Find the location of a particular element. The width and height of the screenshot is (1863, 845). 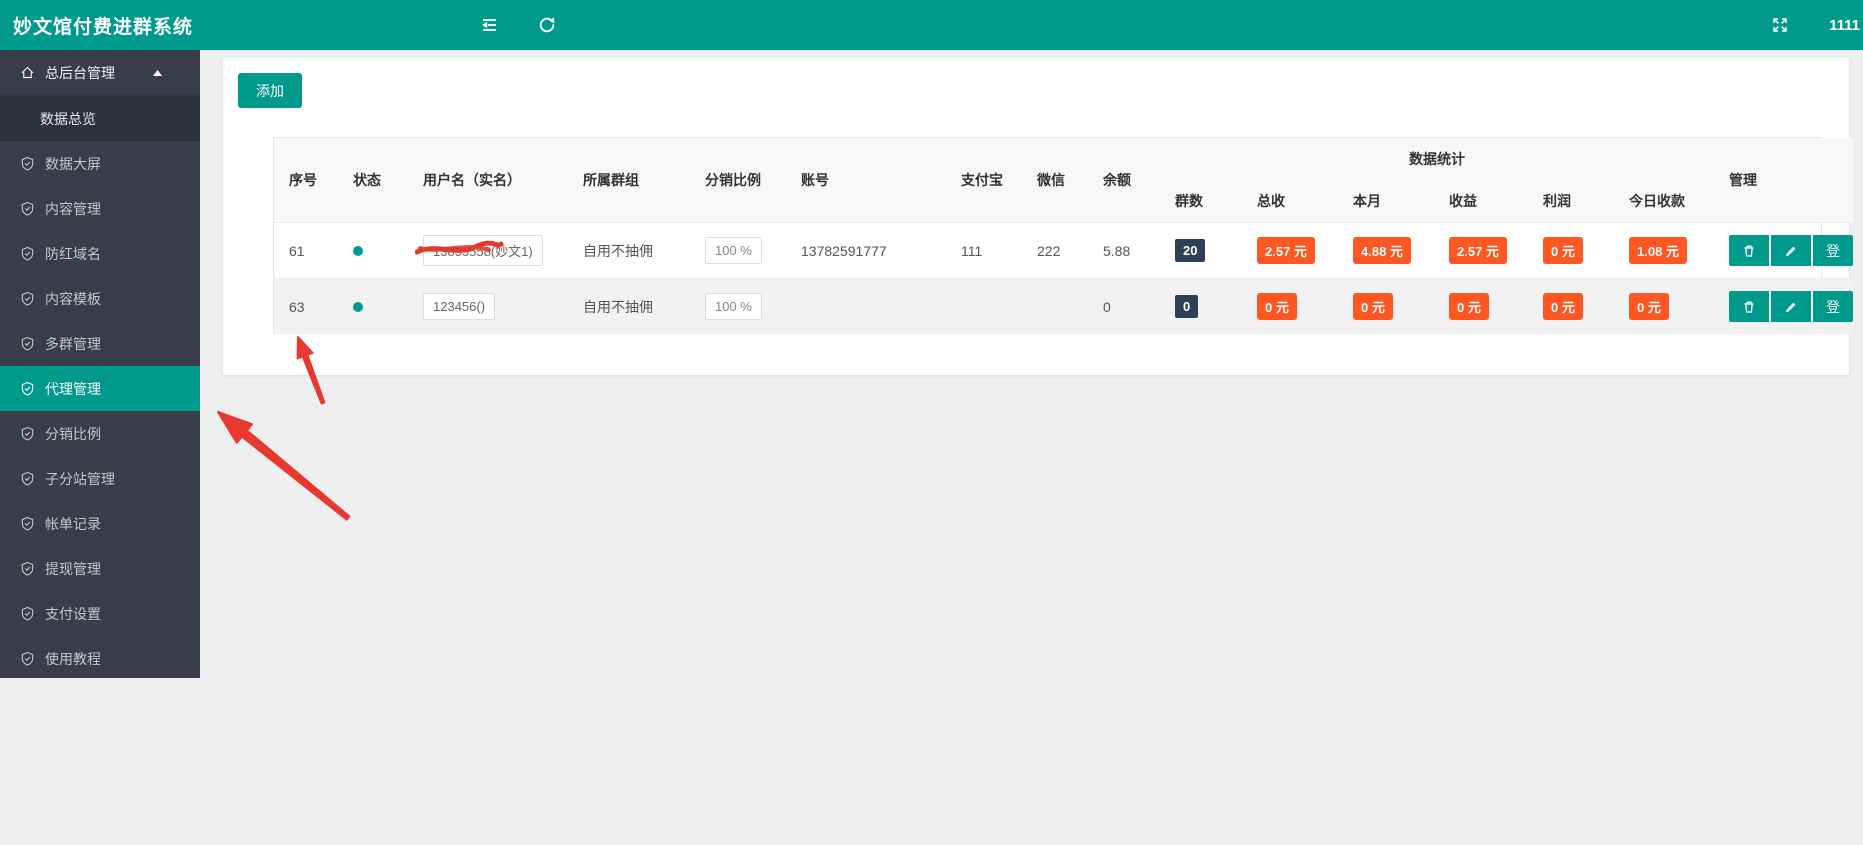

sidebar-item-label: 分销比例 is located at coordinates (73, 433).